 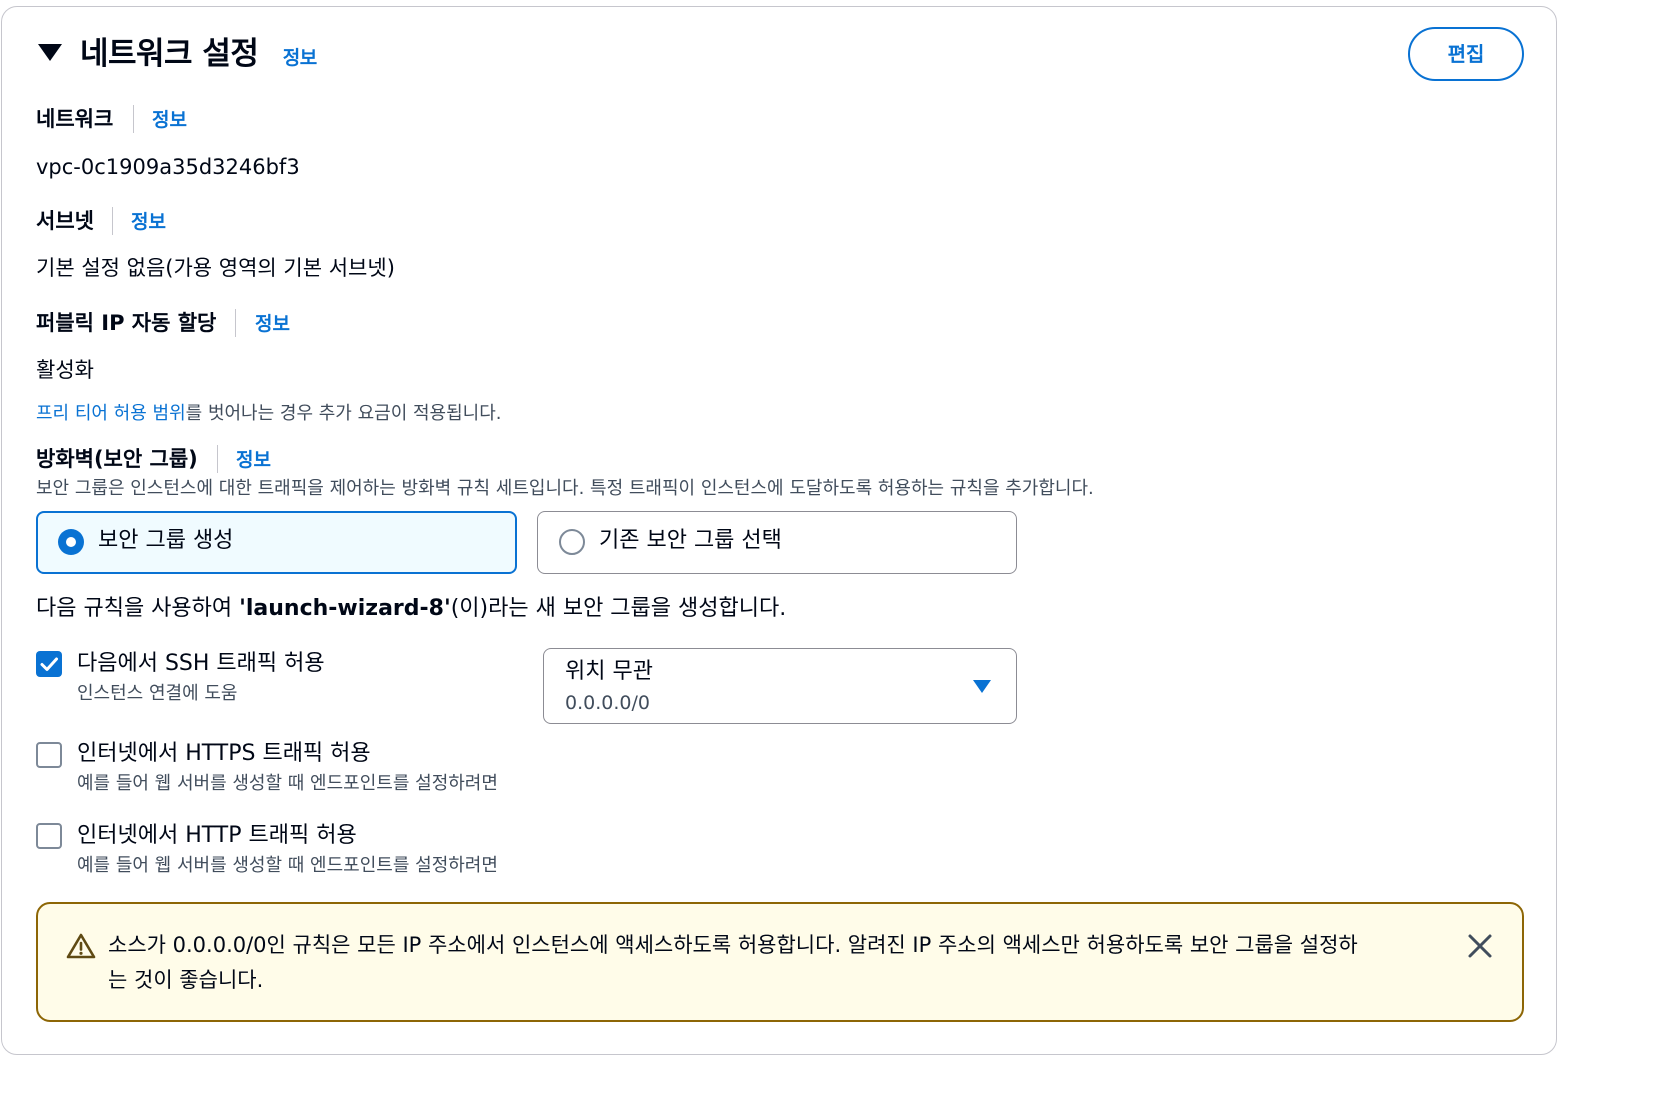 What do you see at coordinates (166, 540) in the screenshot?
I see `create-security-group-label: 보안 그룹 생성` at bounding box center [166, 540].